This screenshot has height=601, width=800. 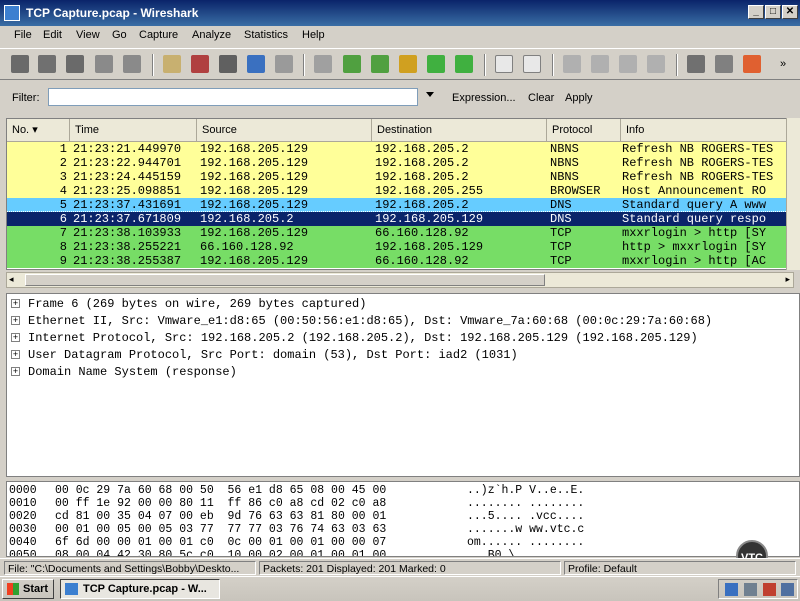 I want to click on scroll-left-icon: ◂, so click(x=11, y=279).